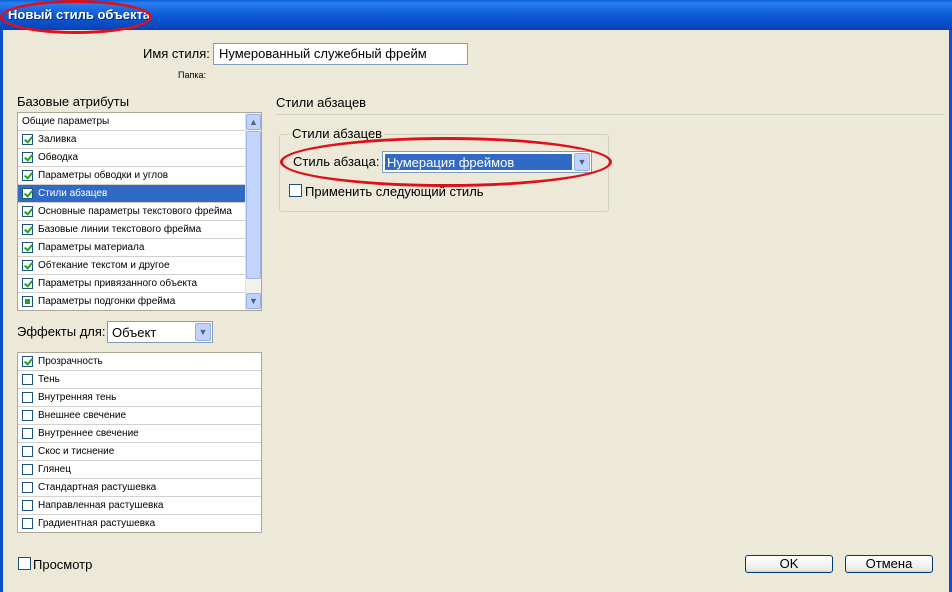 The image size is (952, 592). I want to click on effect-row: Стандартная растушевка, so click(139, 488).